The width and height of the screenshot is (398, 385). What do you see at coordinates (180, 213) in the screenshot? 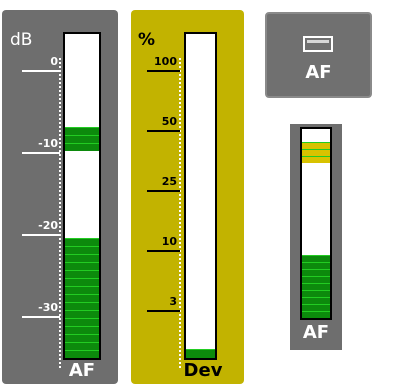
I see `dev-scale-line` at bounding box center [180, 213].